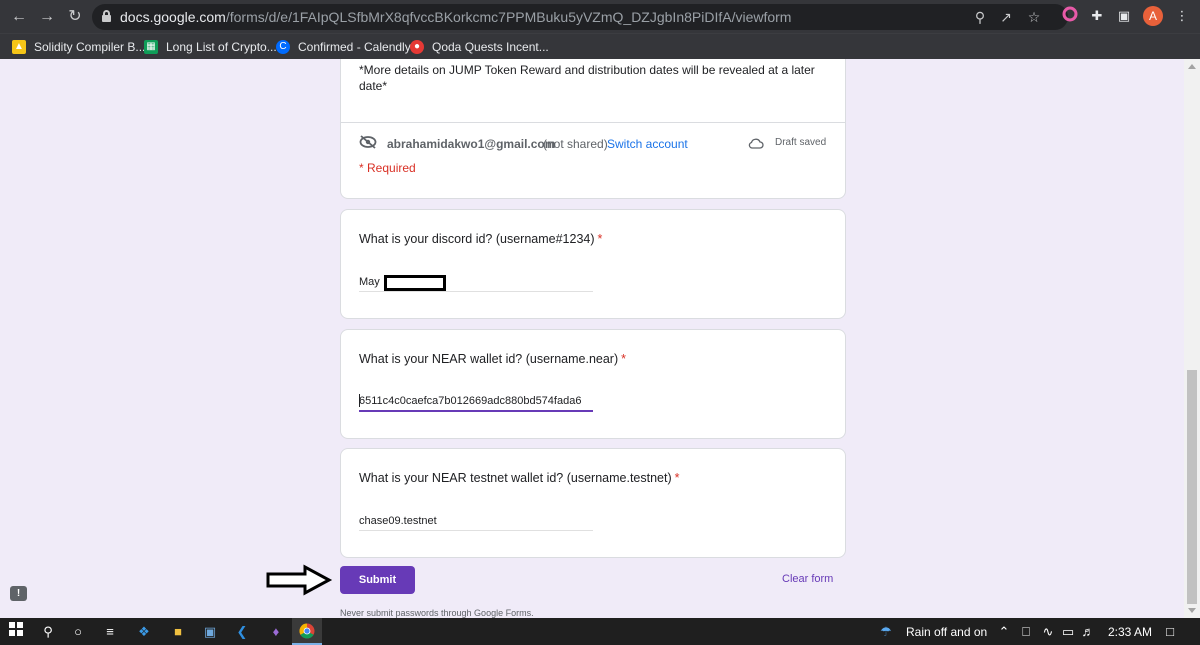  I want to click on scroll-up-icon, so click(1192, 66).